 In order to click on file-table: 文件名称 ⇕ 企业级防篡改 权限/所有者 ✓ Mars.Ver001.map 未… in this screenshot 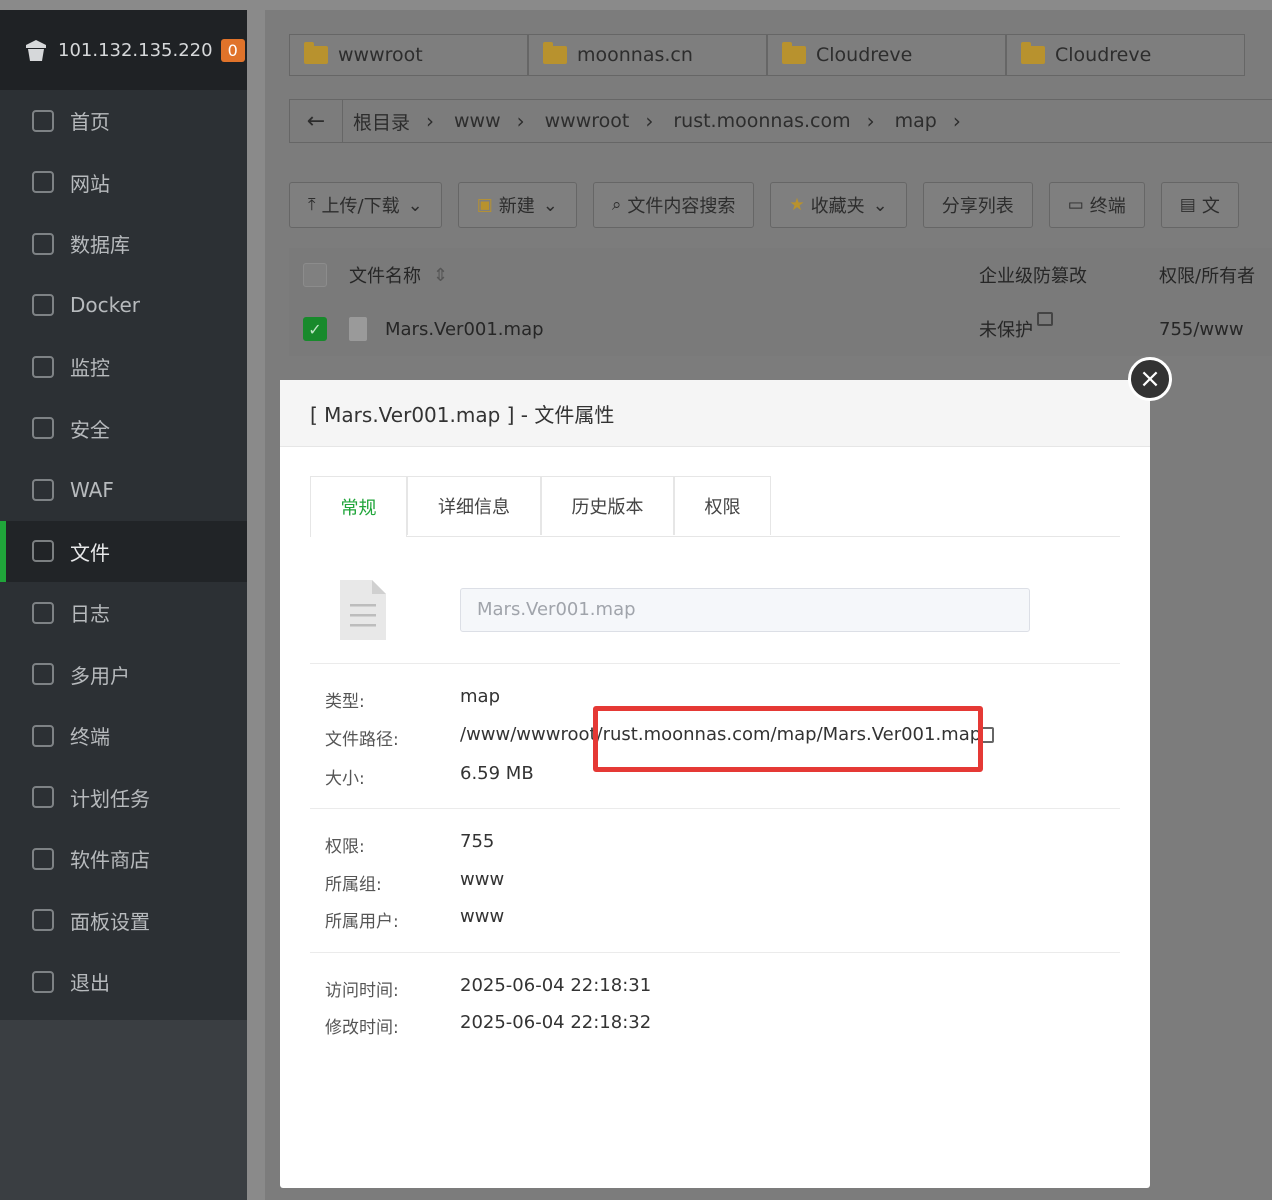, I will do `click(780, 302)`.